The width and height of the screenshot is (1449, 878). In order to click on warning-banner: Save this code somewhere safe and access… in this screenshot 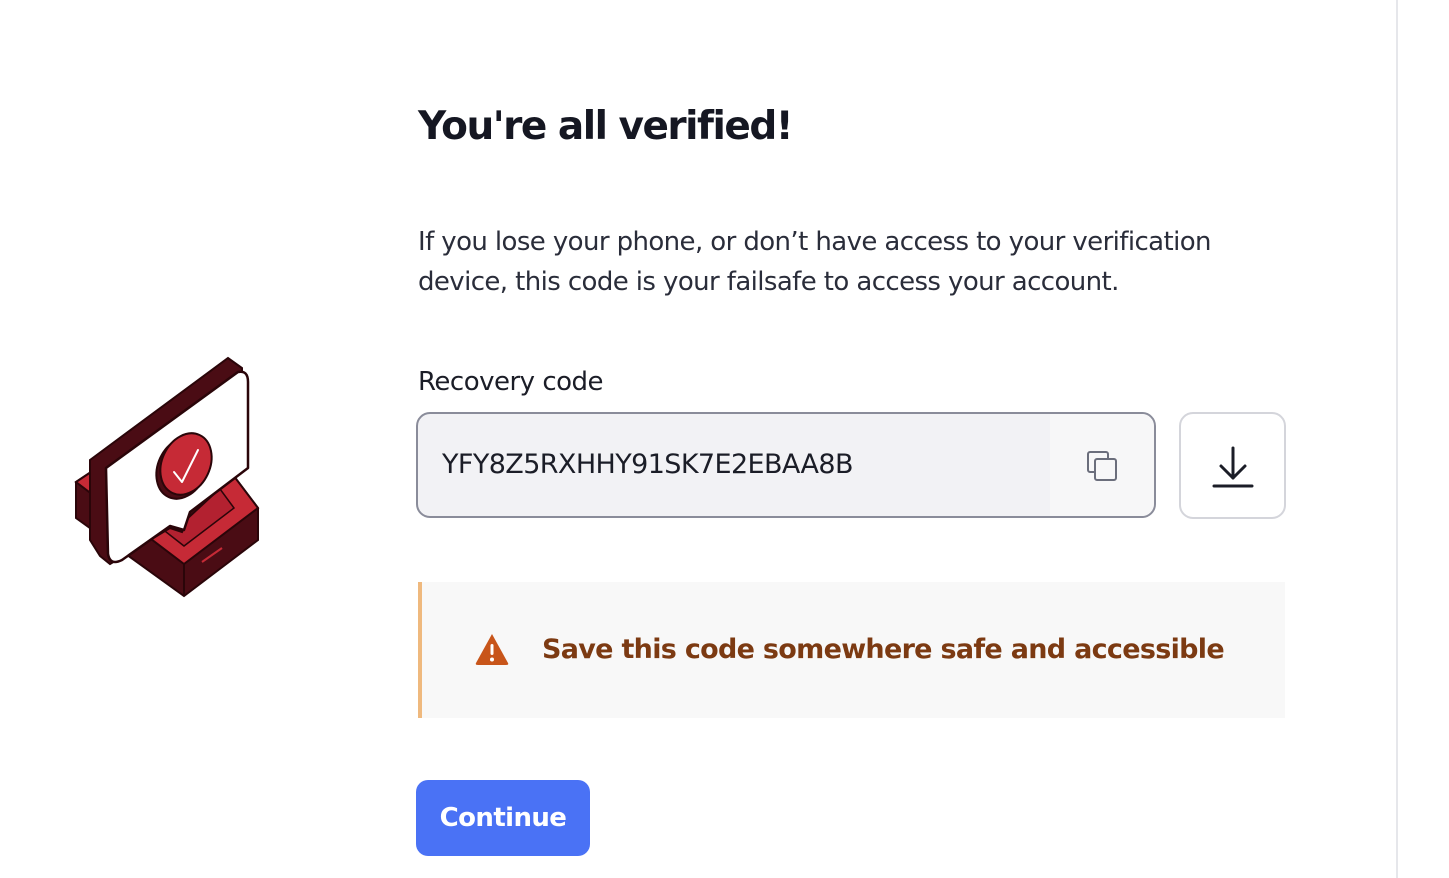, I will do `click(851, 650)`.